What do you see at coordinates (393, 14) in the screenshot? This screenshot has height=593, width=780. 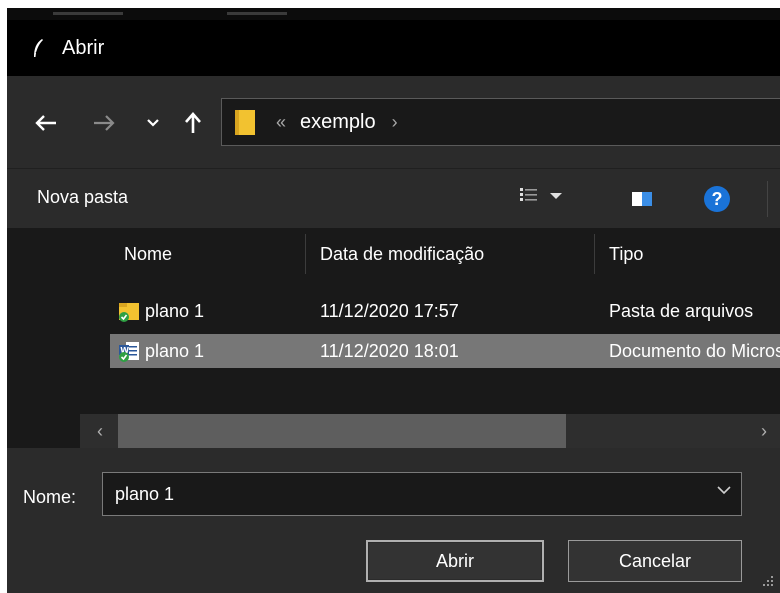 I see `background-strip` at bounding box center [393, 14].